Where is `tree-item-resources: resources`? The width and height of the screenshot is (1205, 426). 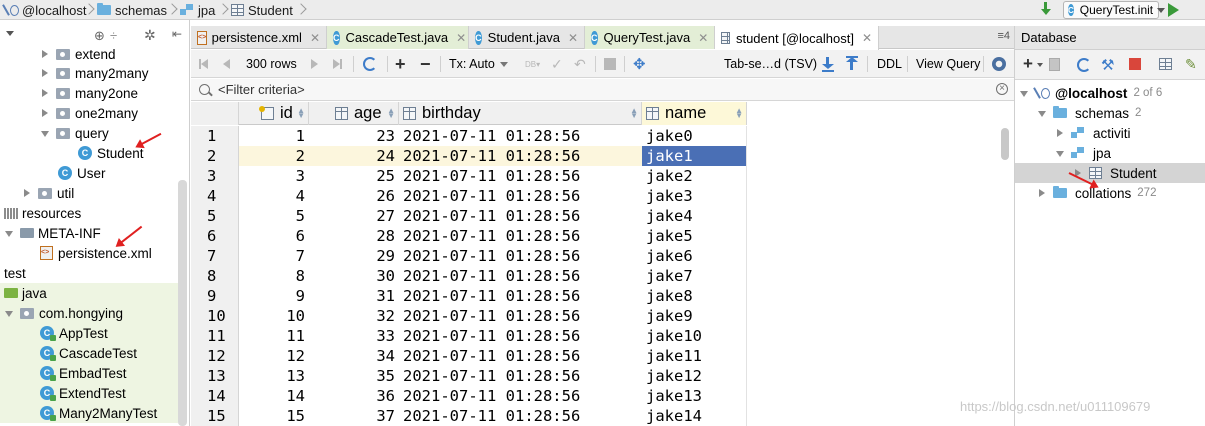
tree-item-resources: resources is located at coordinates (89, 213).